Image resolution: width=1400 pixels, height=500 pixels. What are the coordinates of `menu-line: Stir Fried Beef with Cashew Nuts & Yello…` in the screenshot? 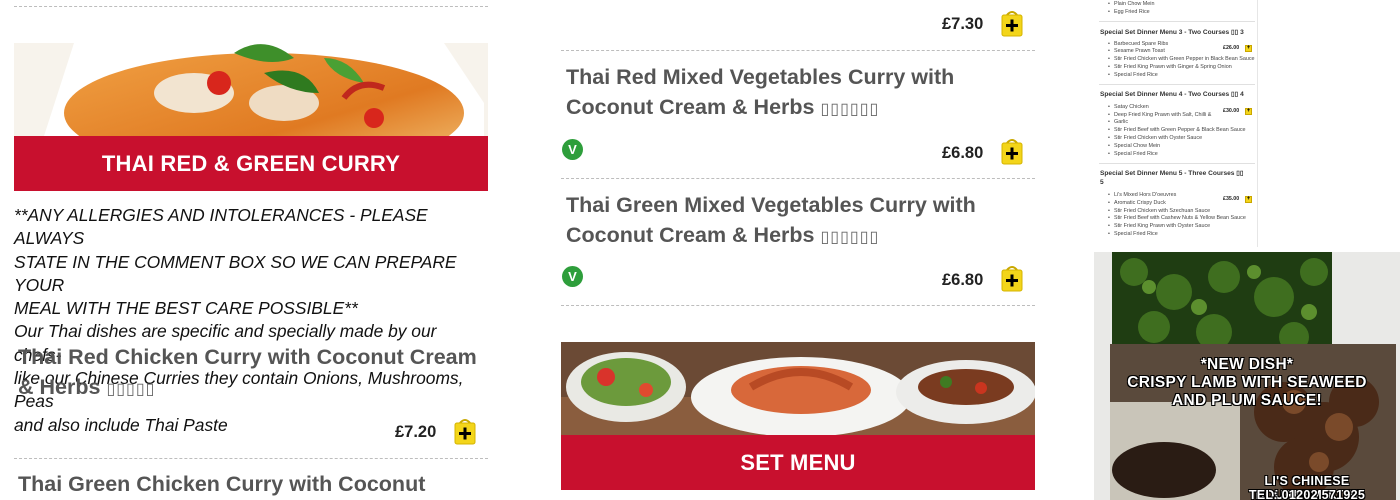 It's located at (1177, 218).